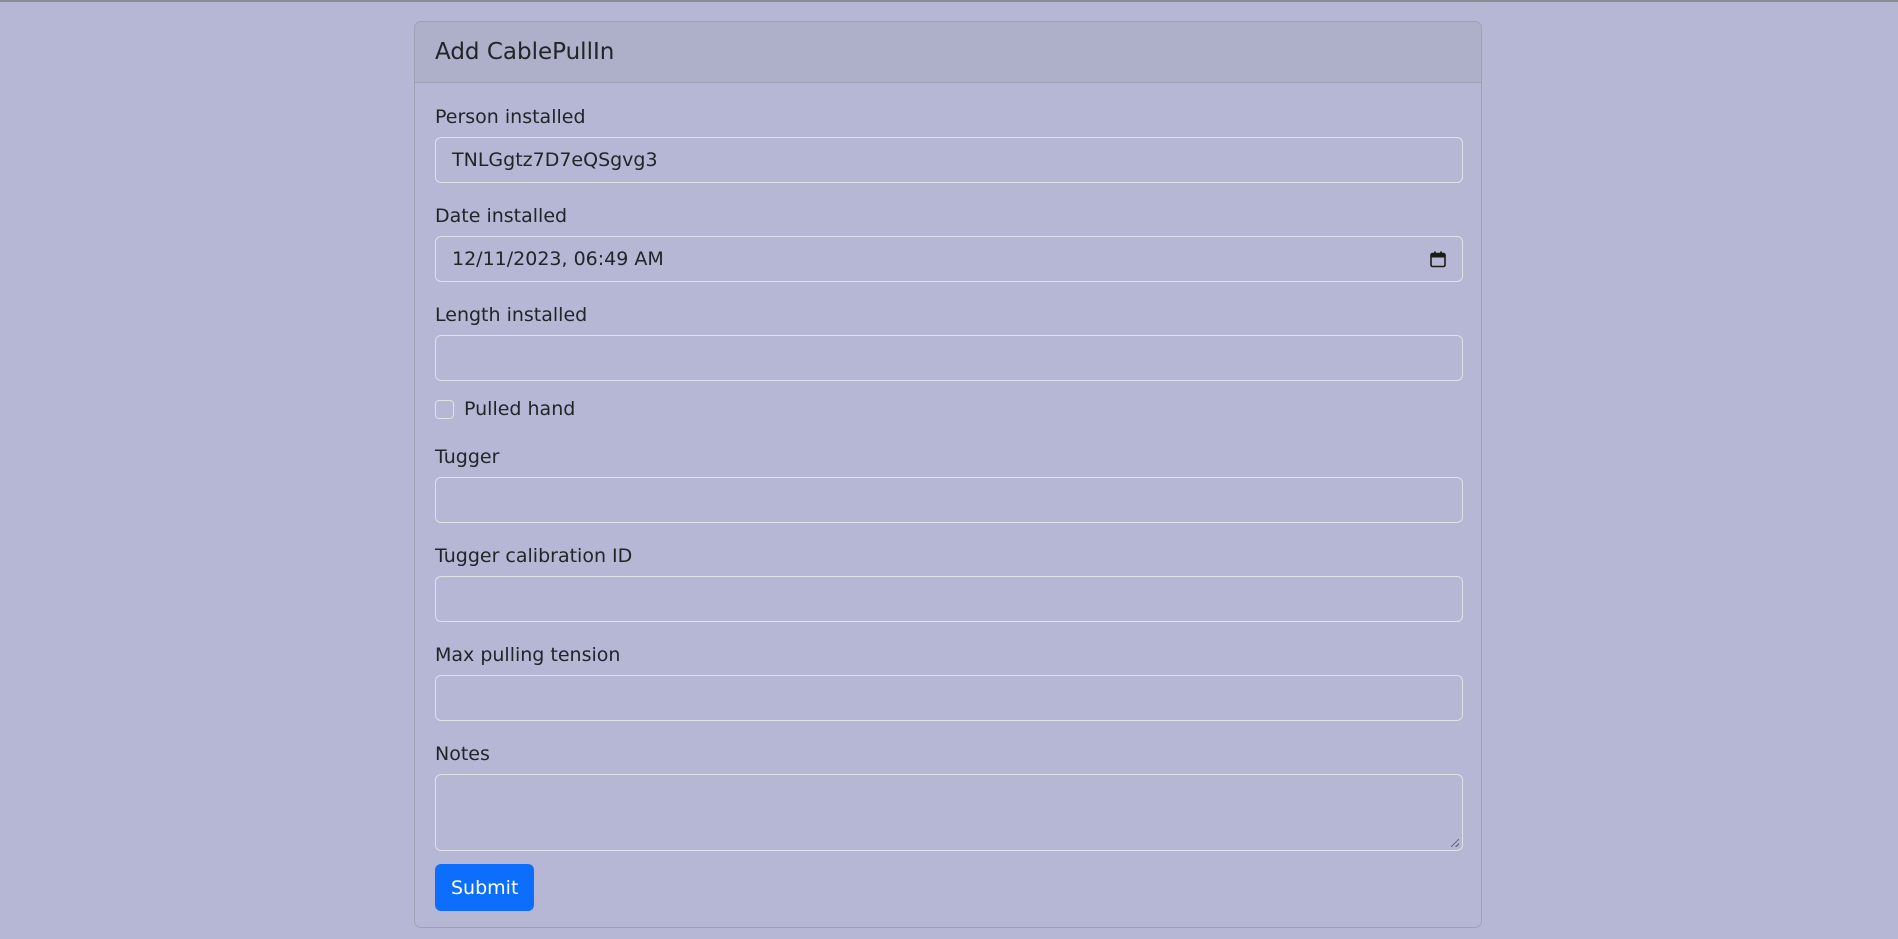 This screenshot has width=1898, height=939. Describe the element at coordinates (525, 52) in the screenshot. I see `page-title: Add CablePullIn` at that location.